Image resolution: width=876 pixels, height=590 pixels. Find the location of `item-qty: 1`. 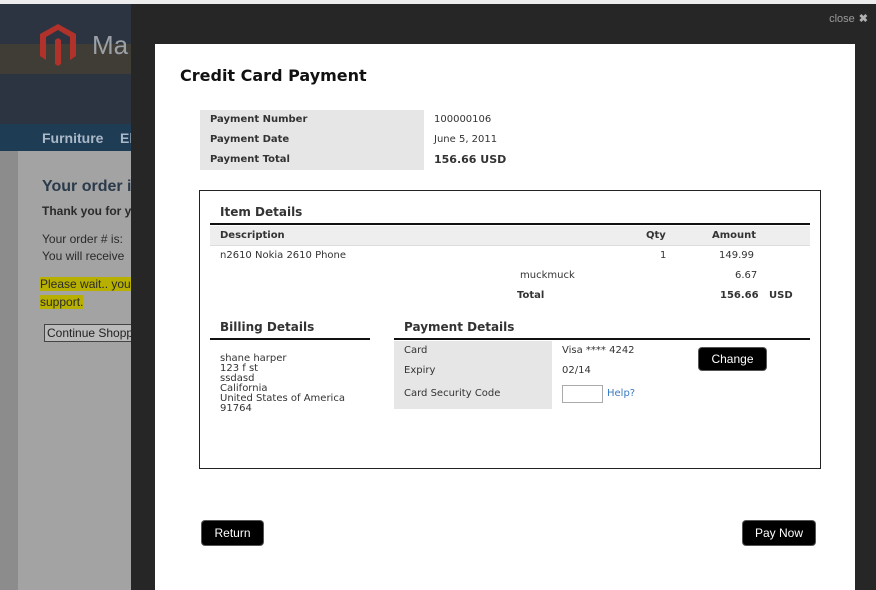

item-qty: 1 is located at coordinates (663, 255).